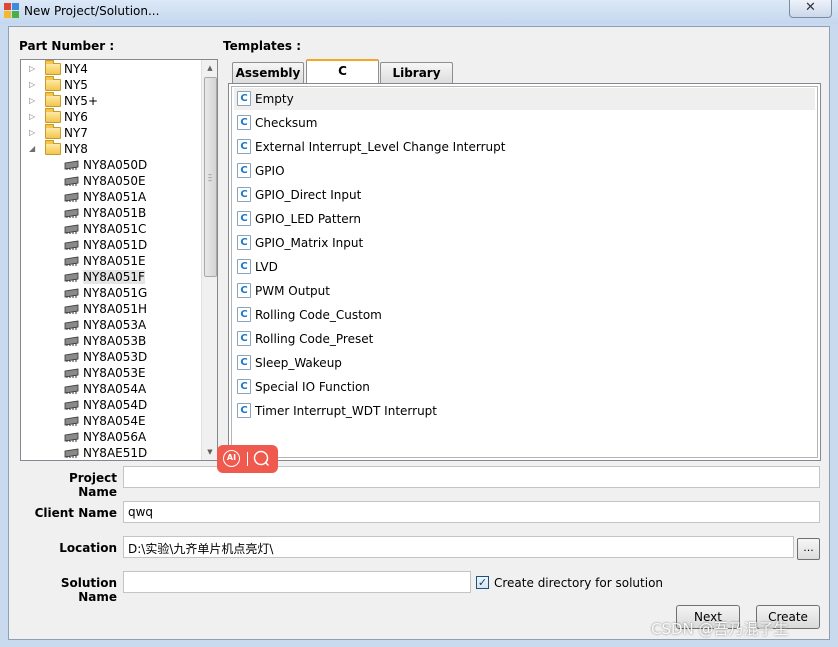  Describe the element at coordinates (471, 512) in the screenshot. I see `client-name-input: qwq` at that location.